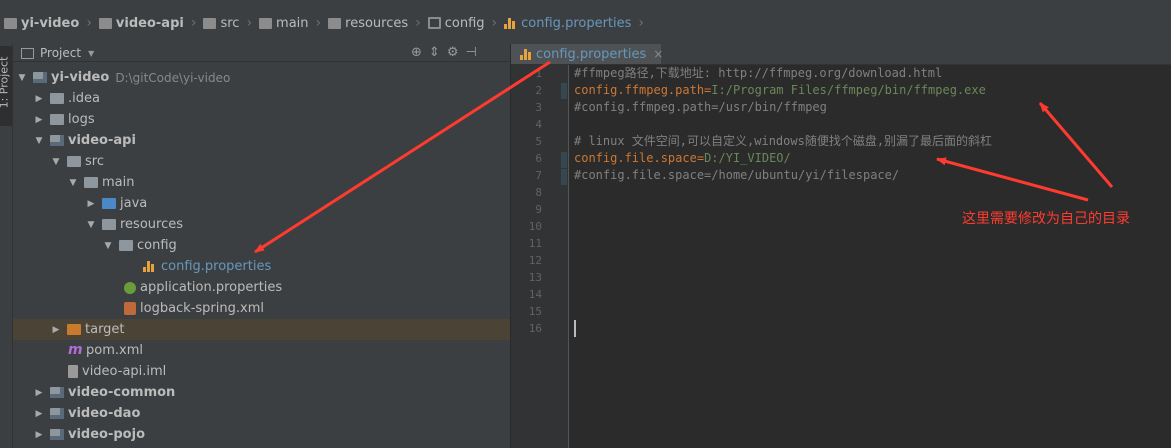 The height and width of the screenshot is (448, 1171). What do you see at coordinates (134, 203) in the screenshot?
I see `tree-item-label: java` at bounding box center [134, 203].